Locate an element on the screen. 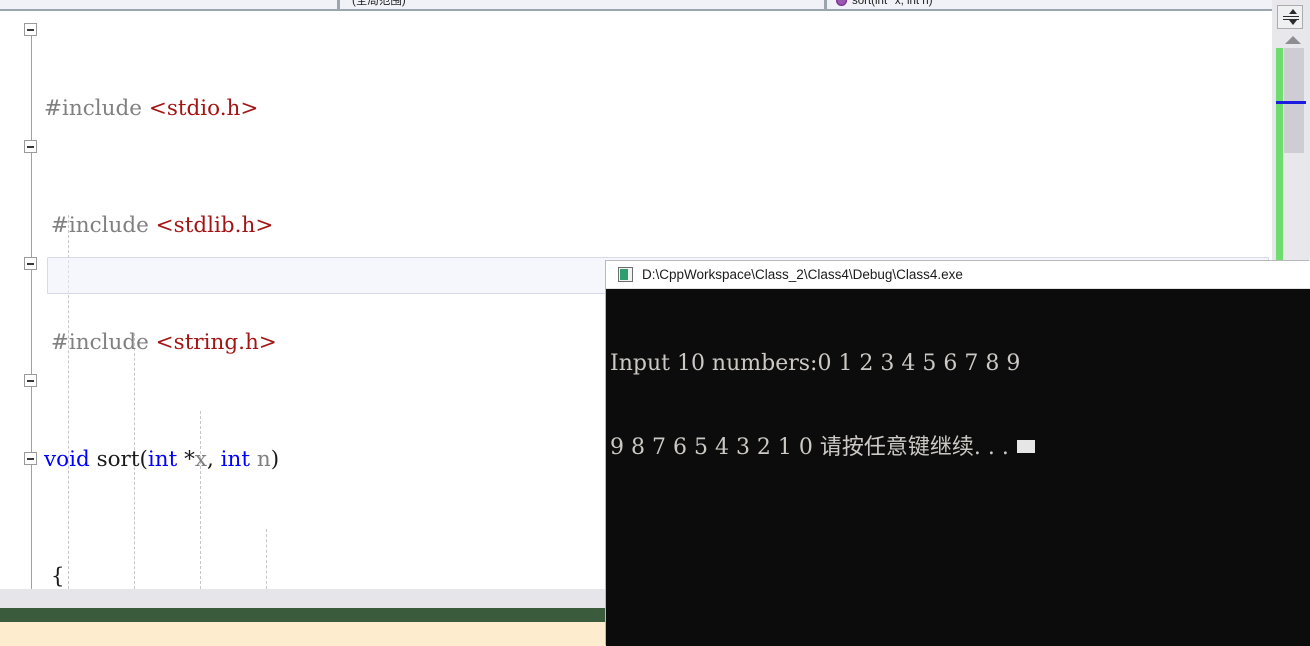 The width and height of the screenshot is (1310, 646). member-dropdown-label: sort(int *x, int n) is located at coordinates (892, 3).